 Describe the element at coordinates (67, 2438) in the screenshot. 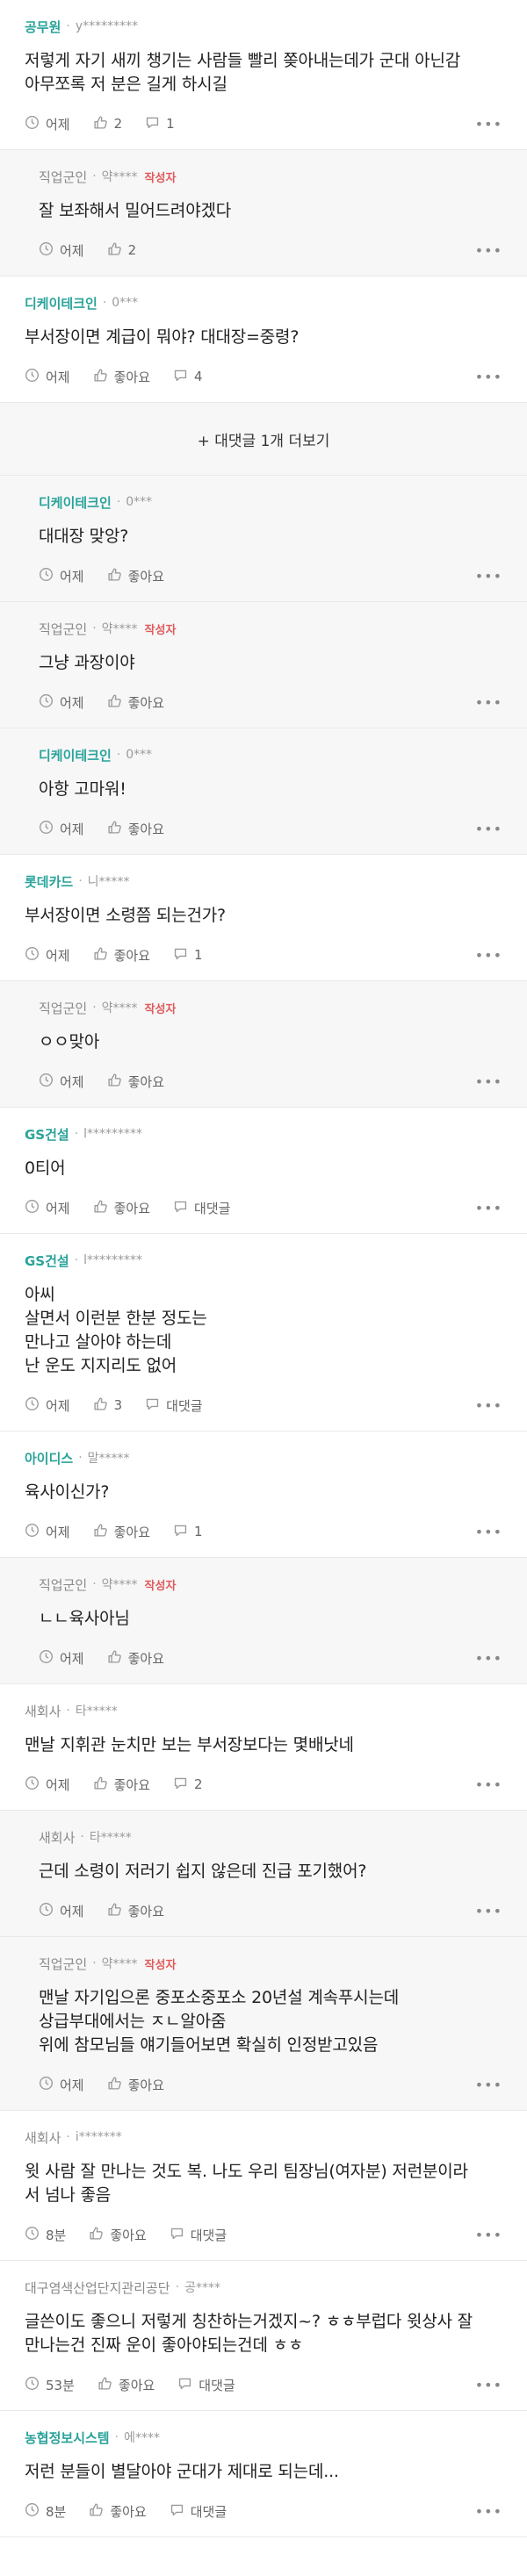

I see `company-name: 농협정보시스템` at that location.